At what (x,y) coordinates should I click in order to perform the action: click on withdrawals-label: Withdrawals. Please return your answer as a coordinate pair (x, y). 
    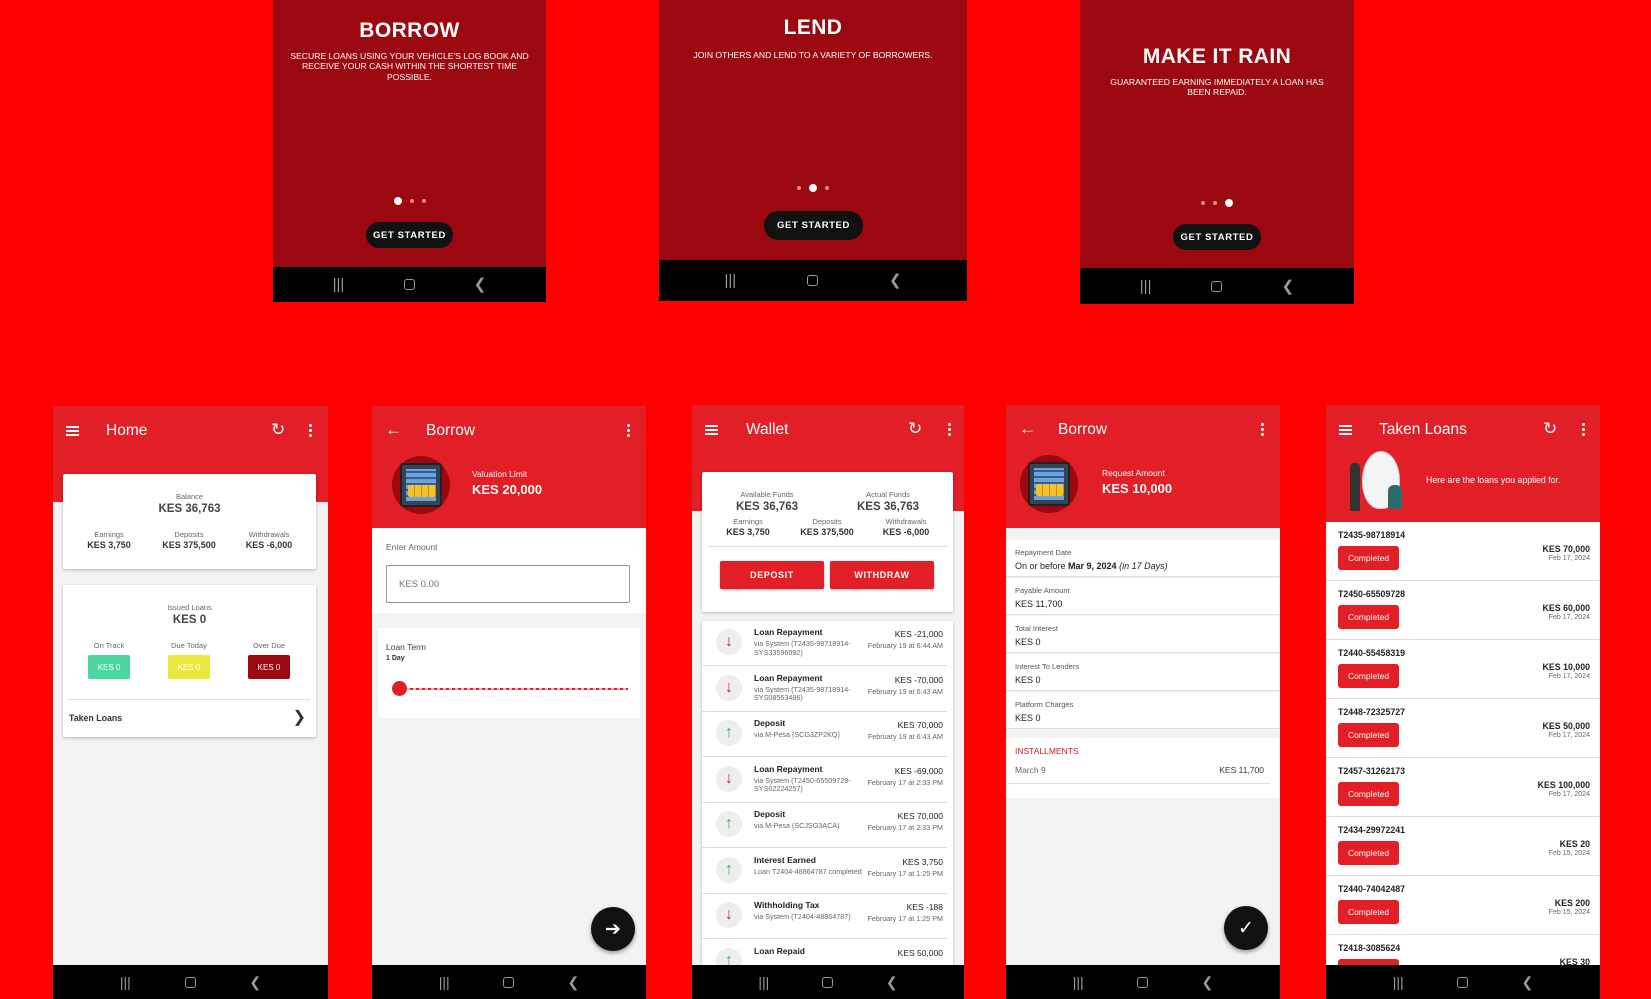
    Looking at the image, I should click on (269, 534).